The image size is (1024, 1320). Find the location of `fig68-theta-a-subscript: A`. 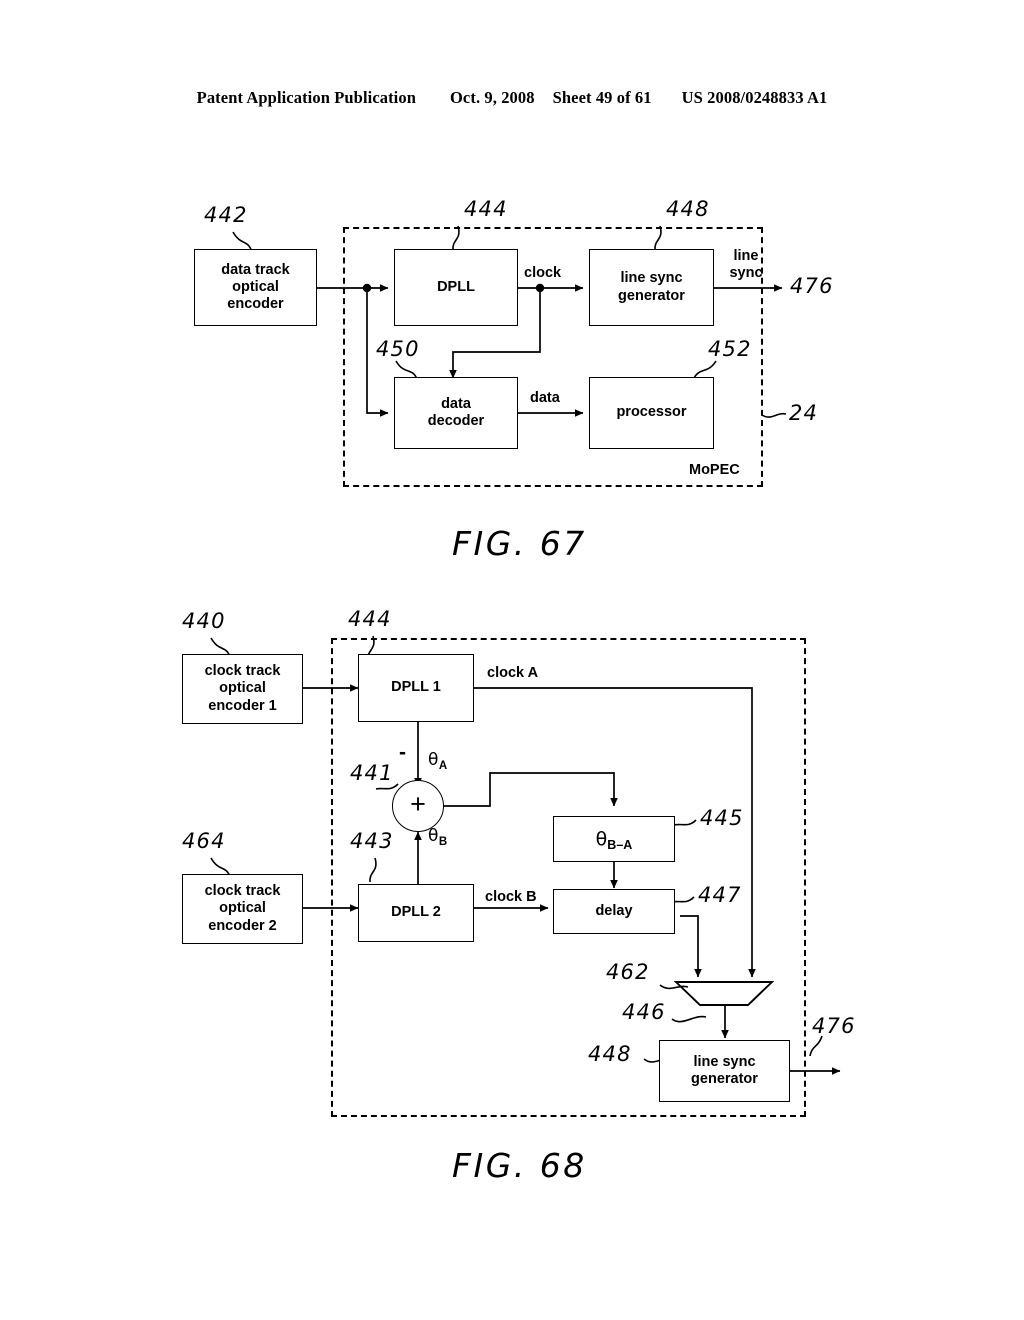

fig68-theta-a-subscript: A is located at coordinates (443, 766).